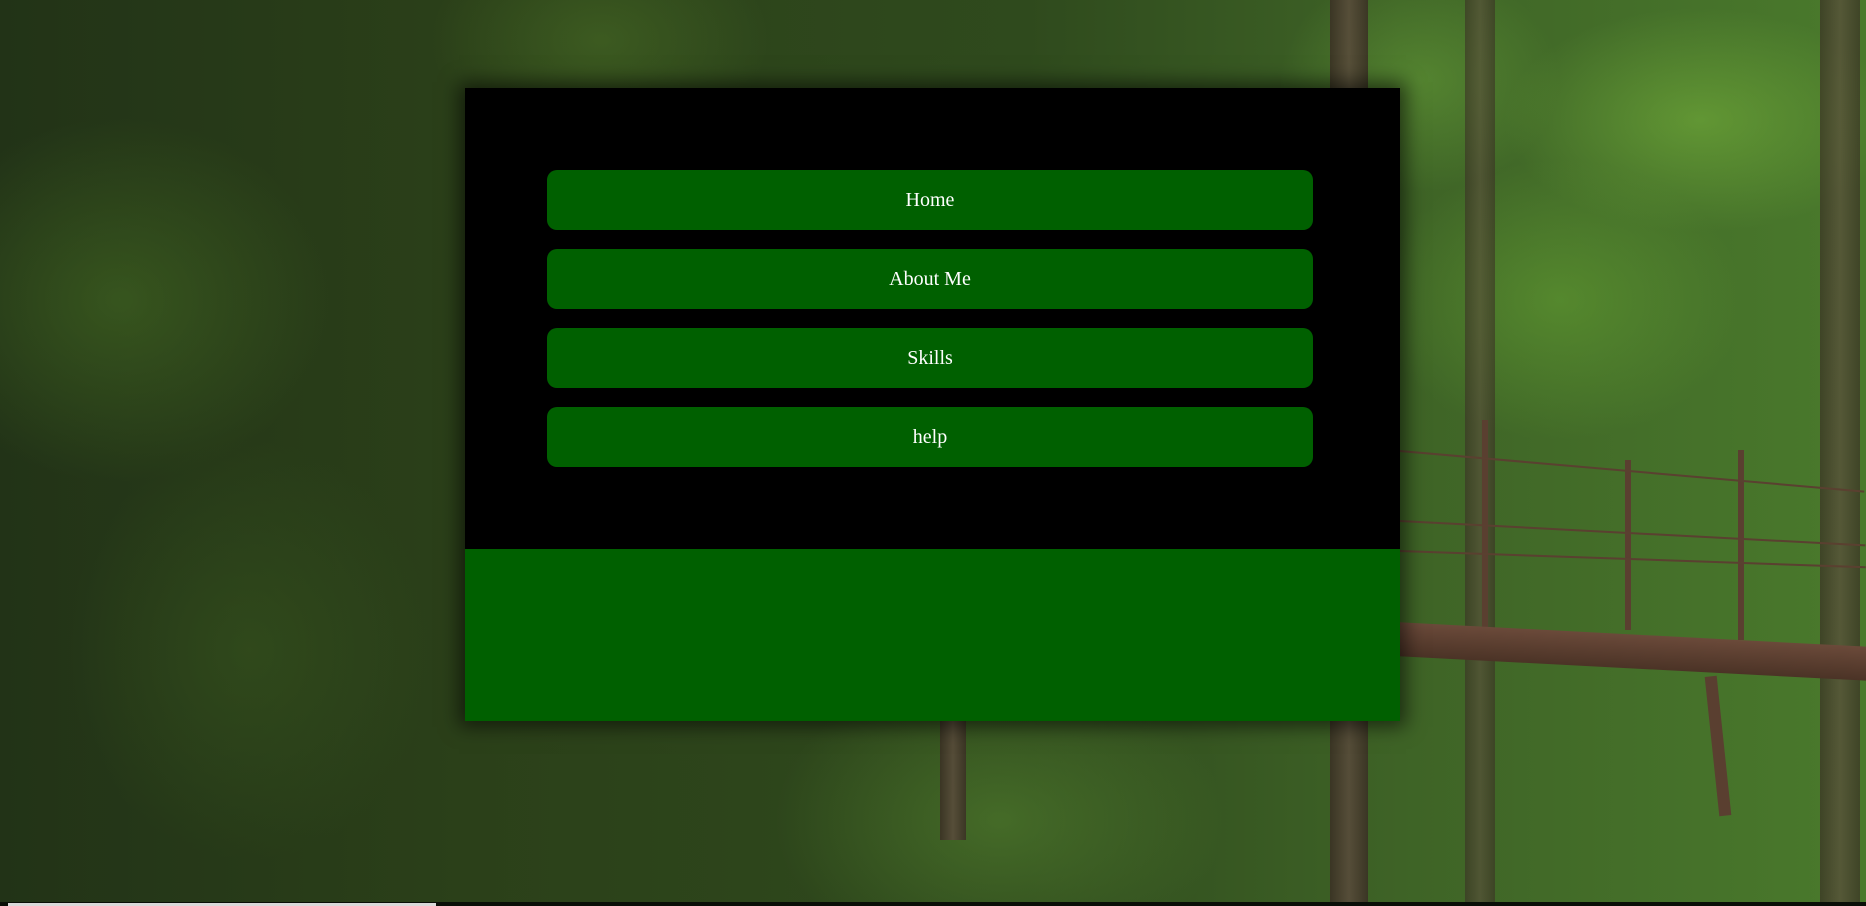 This screenshot has width=1866, height=906. I want to click on nav-button-home: Home, so click(930, 200).